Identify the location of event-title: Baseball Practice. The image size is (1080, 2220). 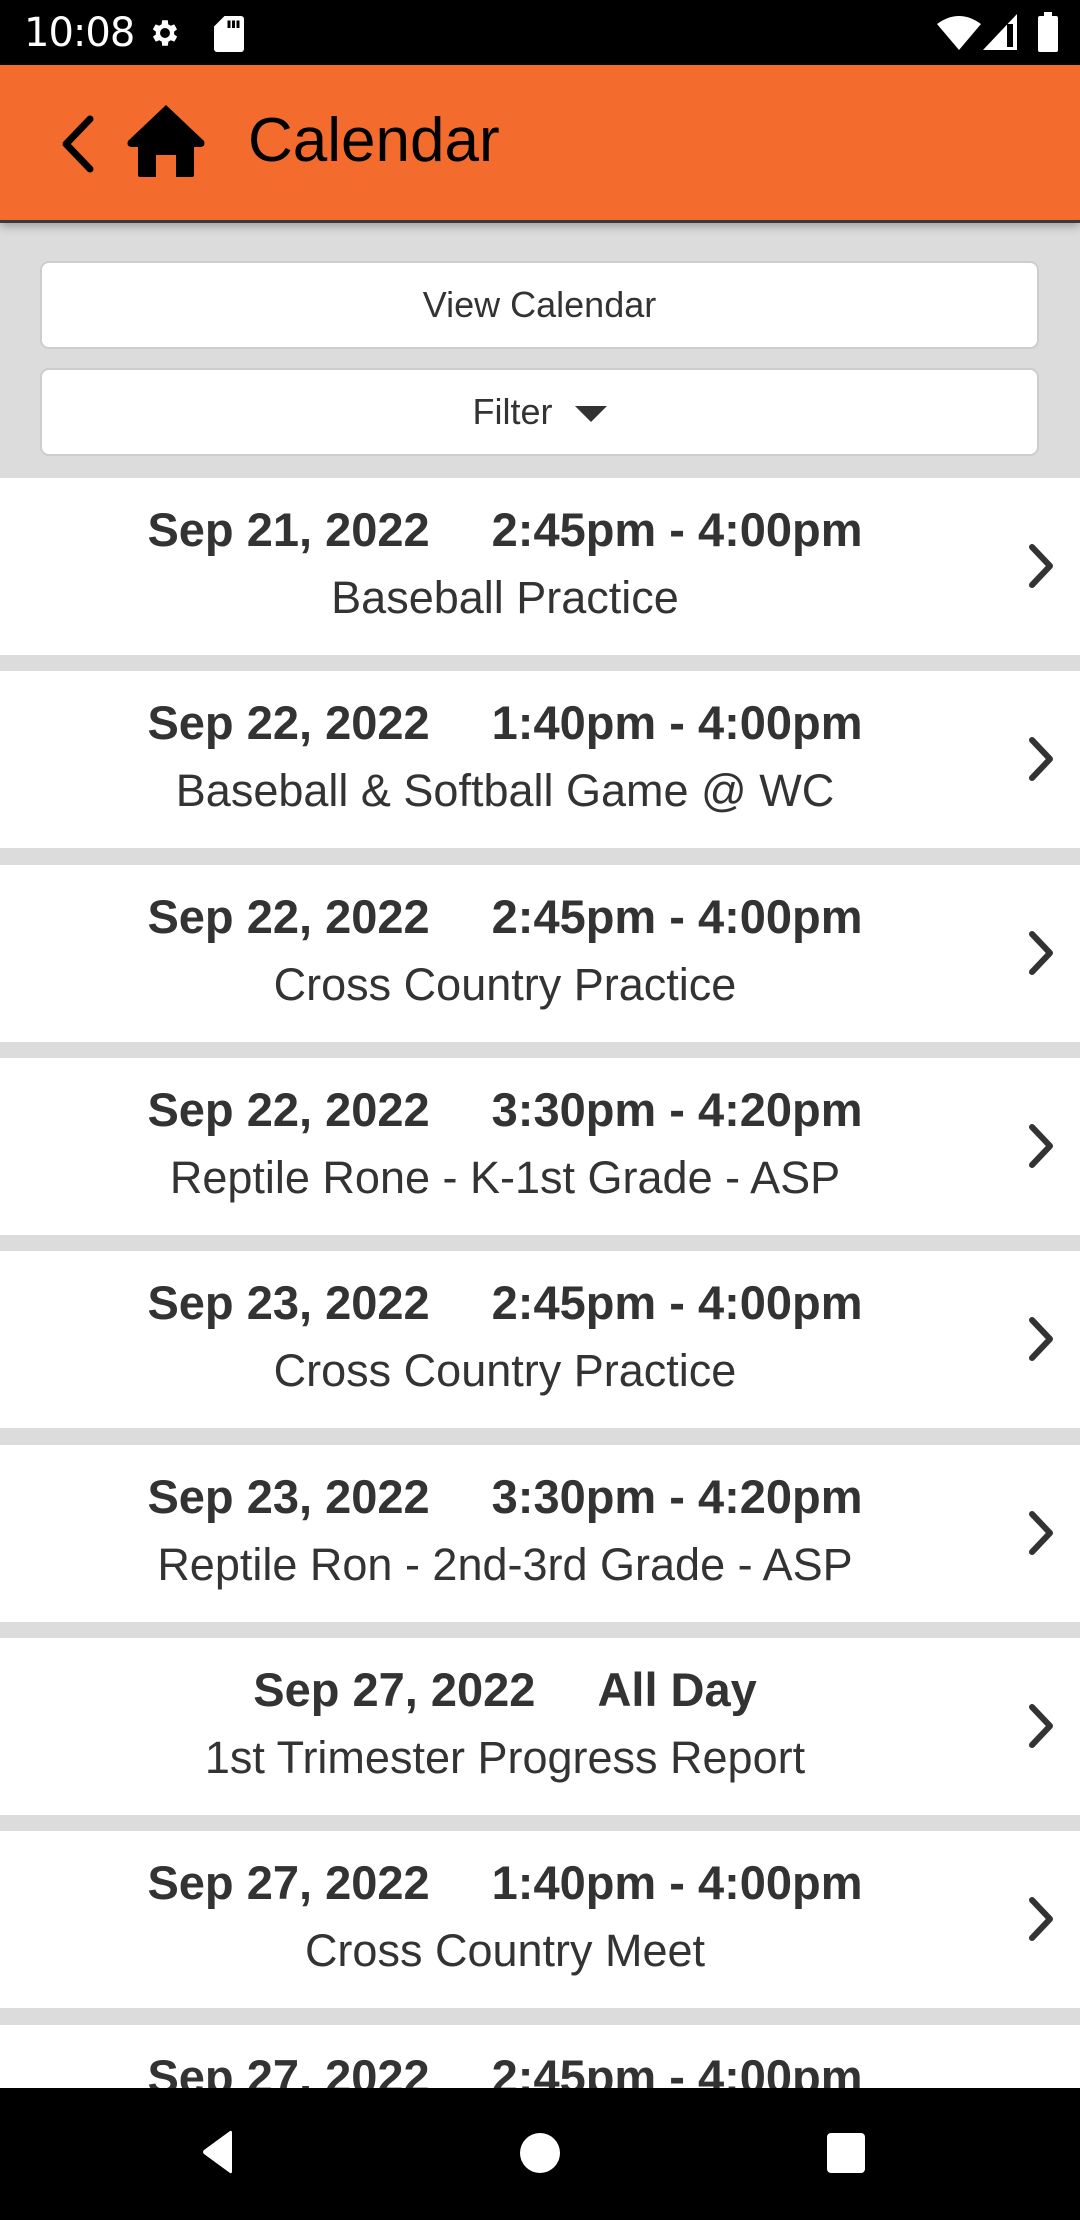
(505, 597).